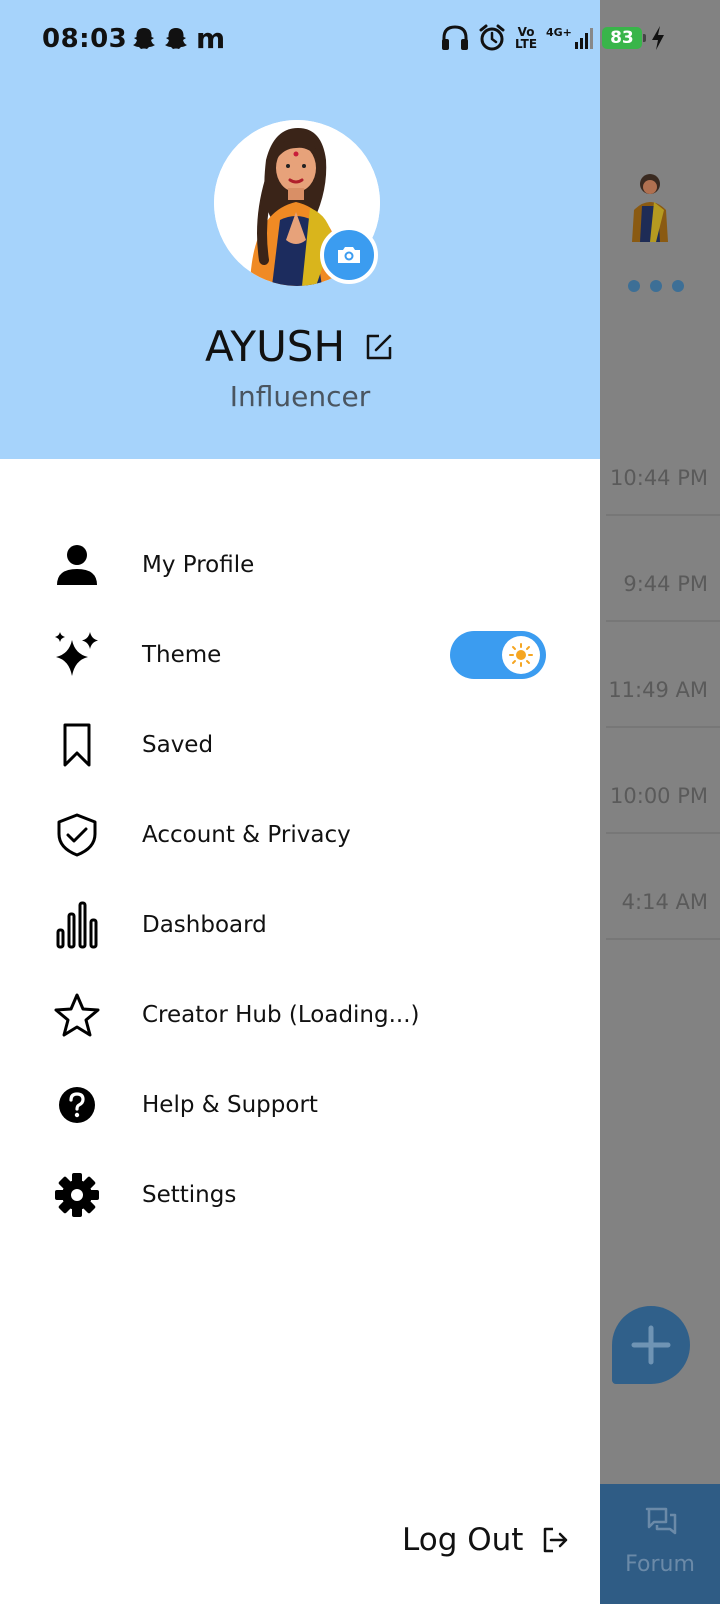 Image resolution: width=720 pixels, height=1604 pixels. Describe the element at coordinates (583, 38) in the screenshot. I see `signal-icon` at that location.